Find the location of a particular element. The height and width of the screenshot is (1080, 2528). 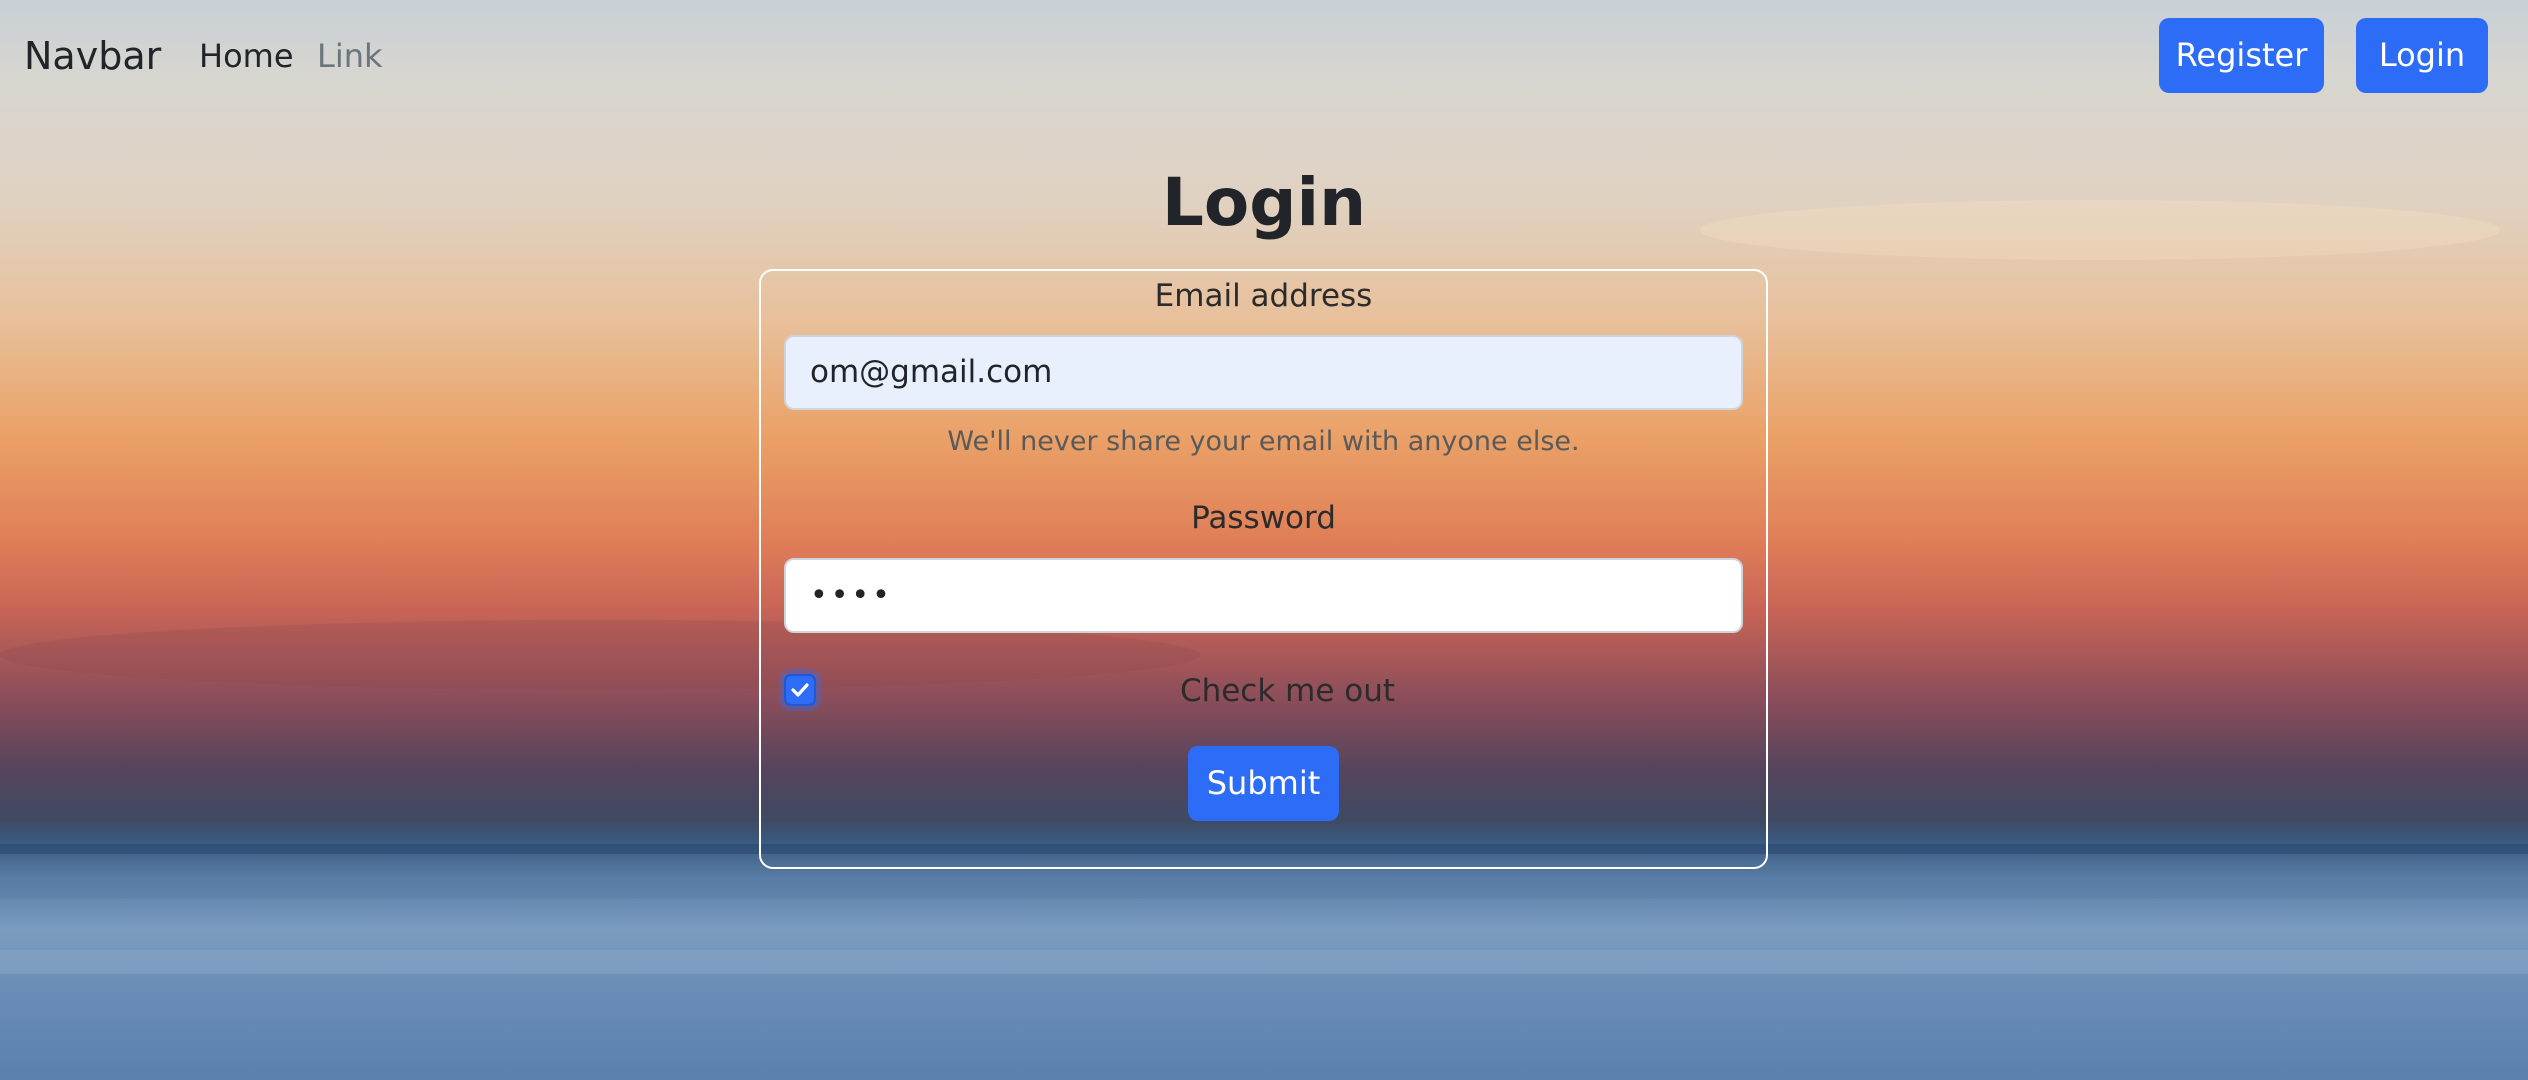

nav-link-home: Home is located at coordinates (246, 56).